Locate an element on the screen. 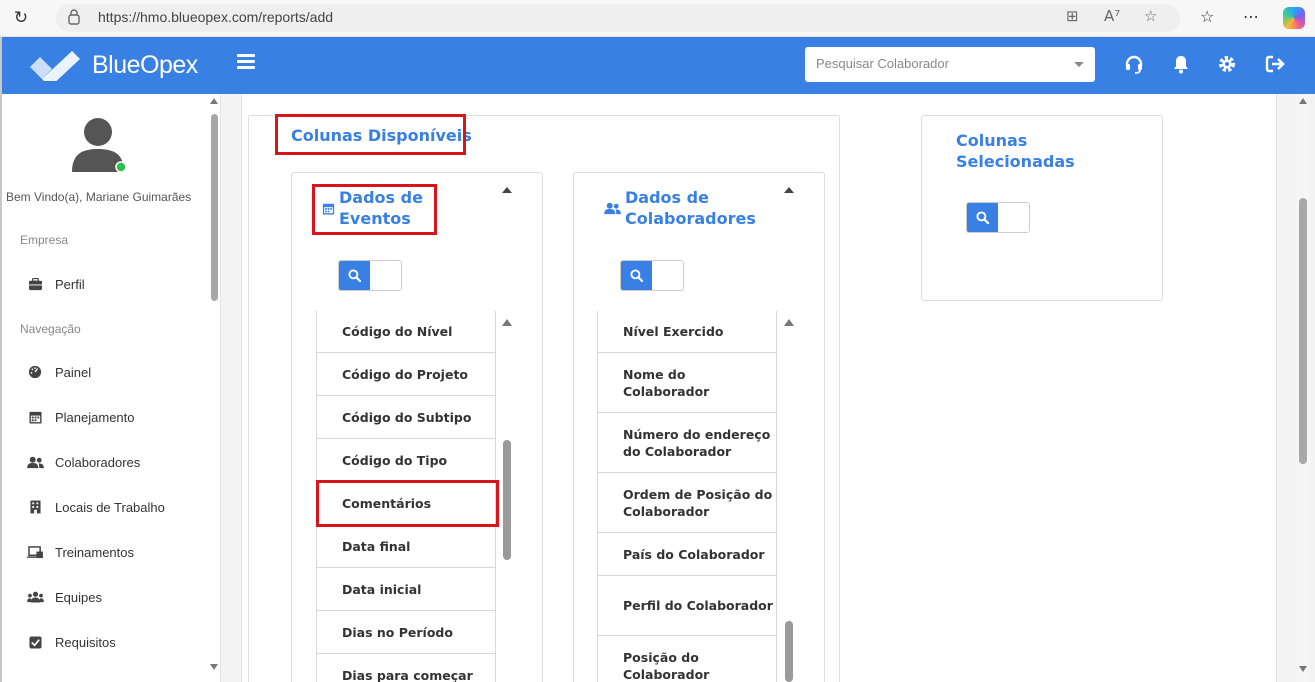  sidebar-item-label: Perfil is located at coordinates (70, 284).